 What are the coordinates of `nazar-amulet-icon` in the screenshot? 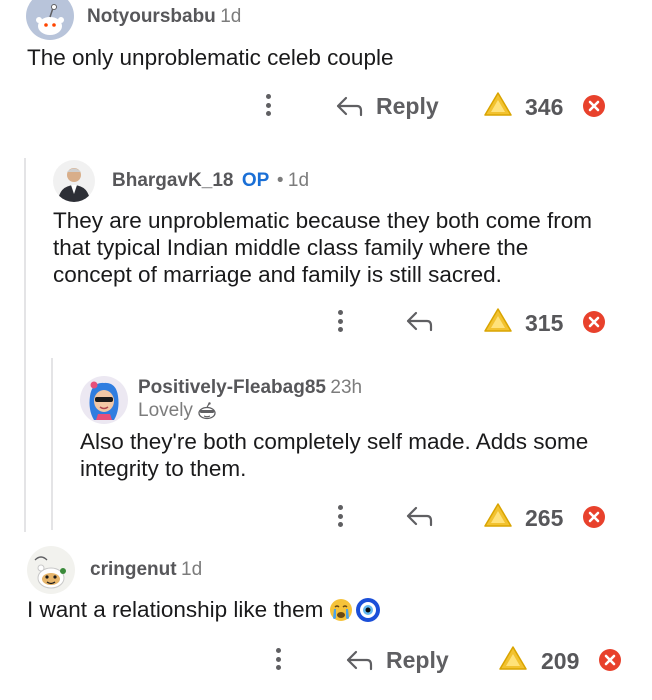 It's located at (368, 609).